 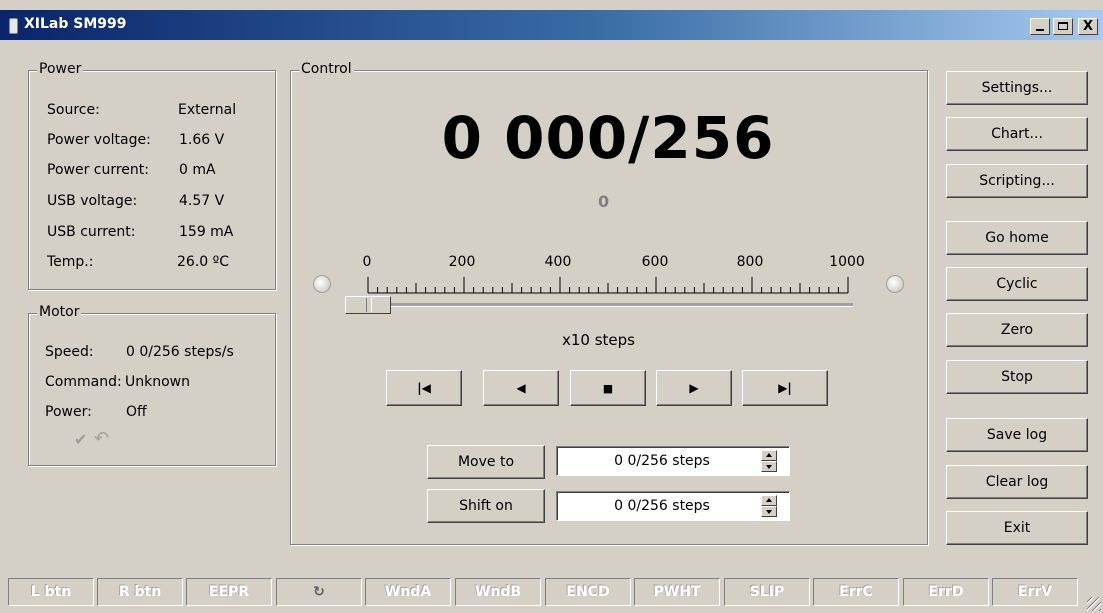 I want to click on move-to-stepper, so click(x=769, y=461).